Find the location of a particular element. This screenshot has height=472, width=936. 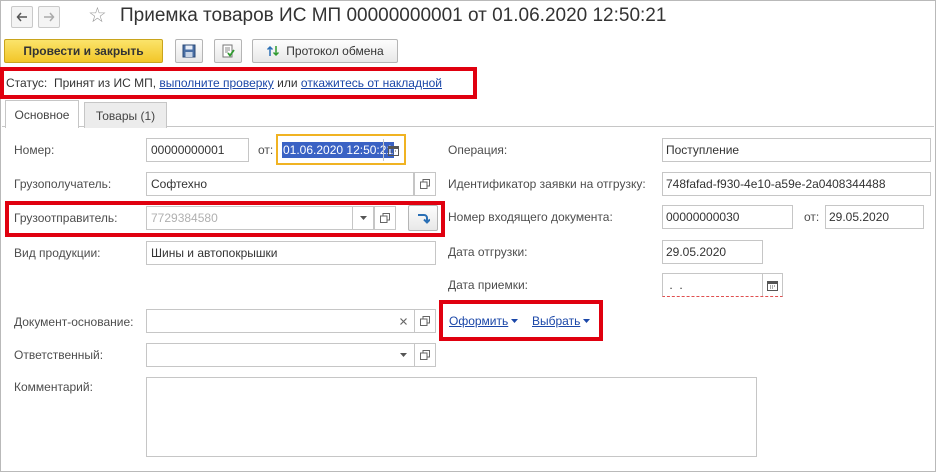

base-doc-label: Документ-основание: is located at coordinates (74, 322).